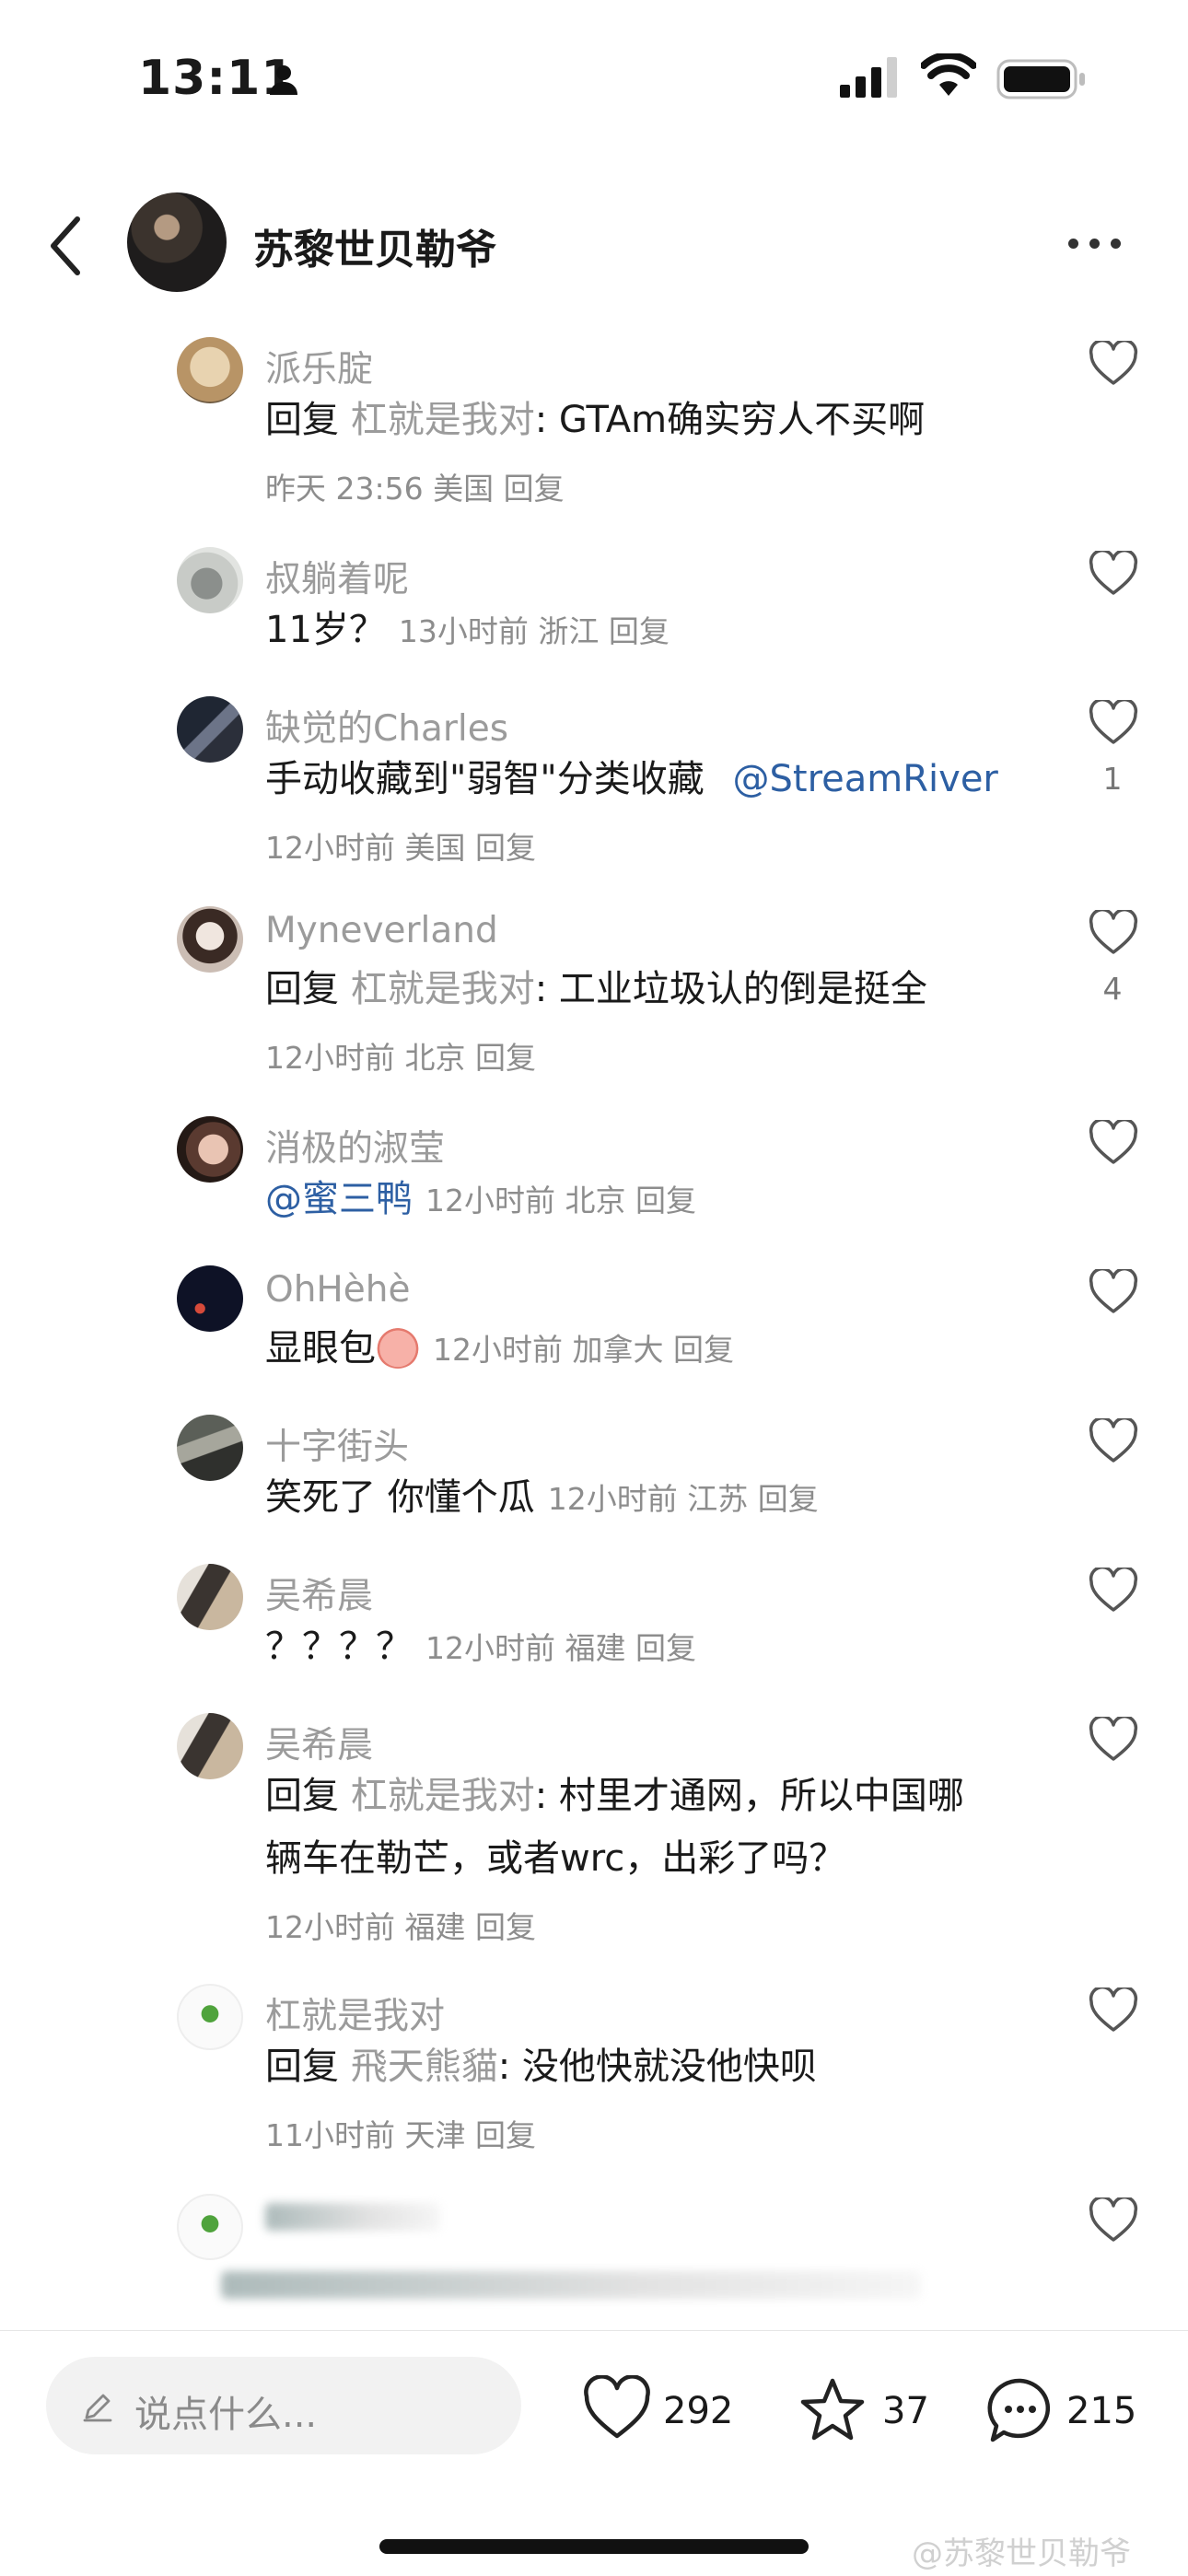 The height and width of the screenshot is (2576, 1188). What do you see at coordinates (555, 1858) in the screenshot?
I see `comment-text-line2: 辆车在勒芒，或者wrc，出彩了吗？` at bounding box center [555, 1858].